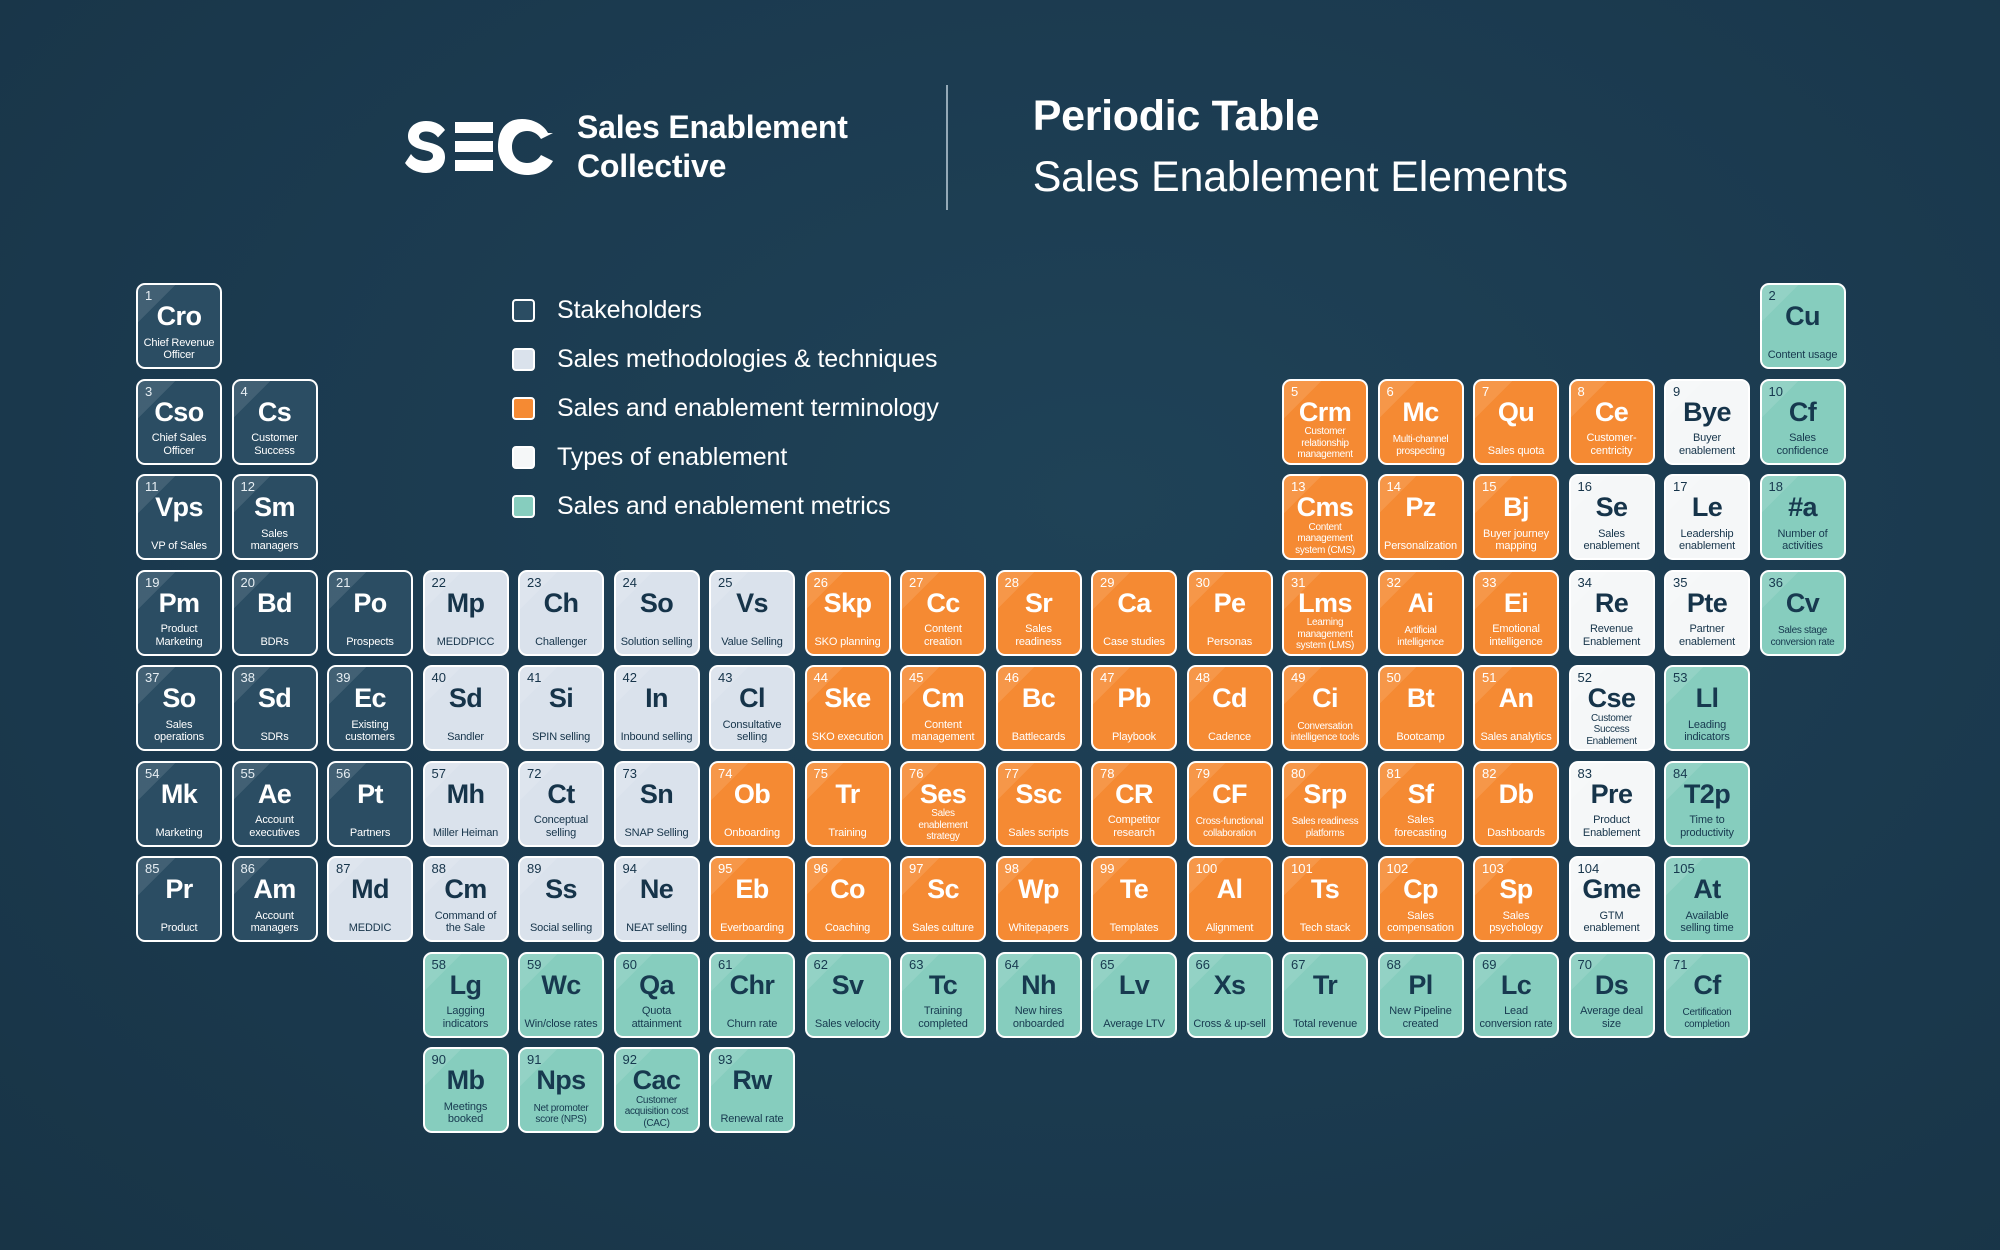  I want to click on element-cell-ei-33: 33 Ei Emotional intelligence, so click(1516, 612).